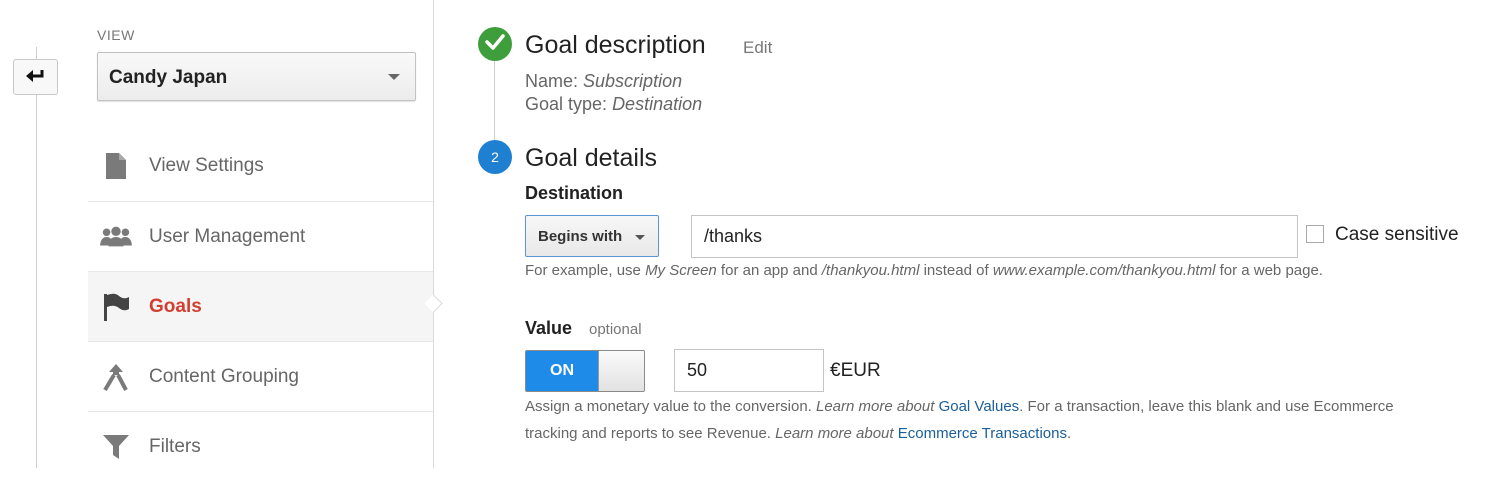 This screenshot has width=1512, height=481. What do you see at coordinates (681, 270) in the screenshot?
I see `help-example: My Screen` at bounding box center [681, 270].